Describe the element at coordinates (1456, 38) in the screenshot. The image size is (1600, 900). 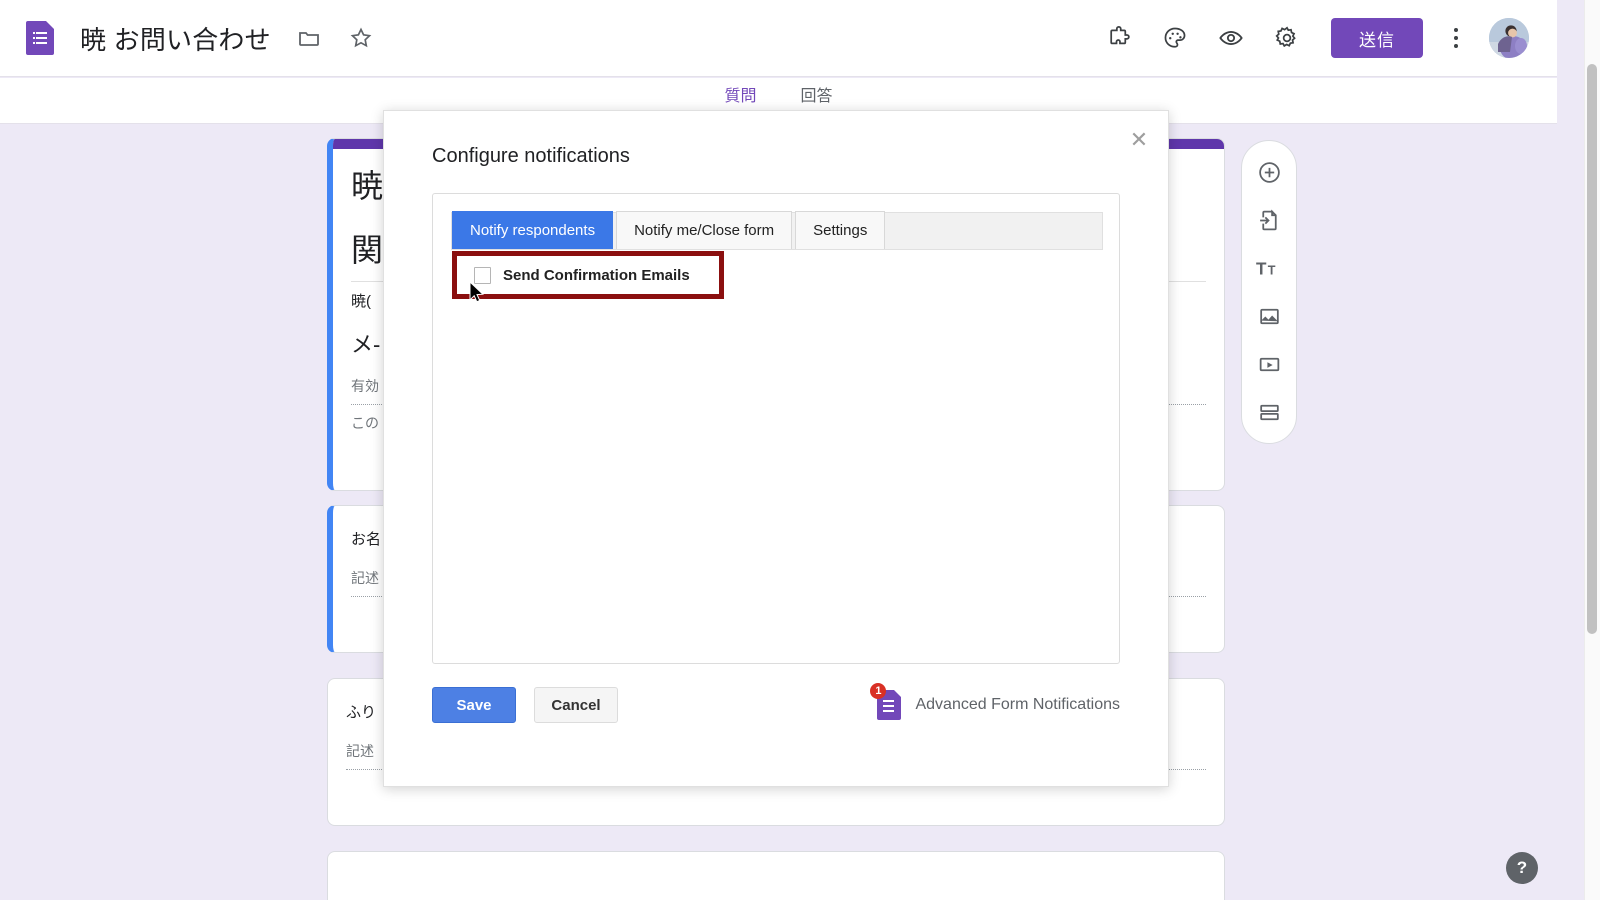
I see `kebab-menu-icon` at that location.